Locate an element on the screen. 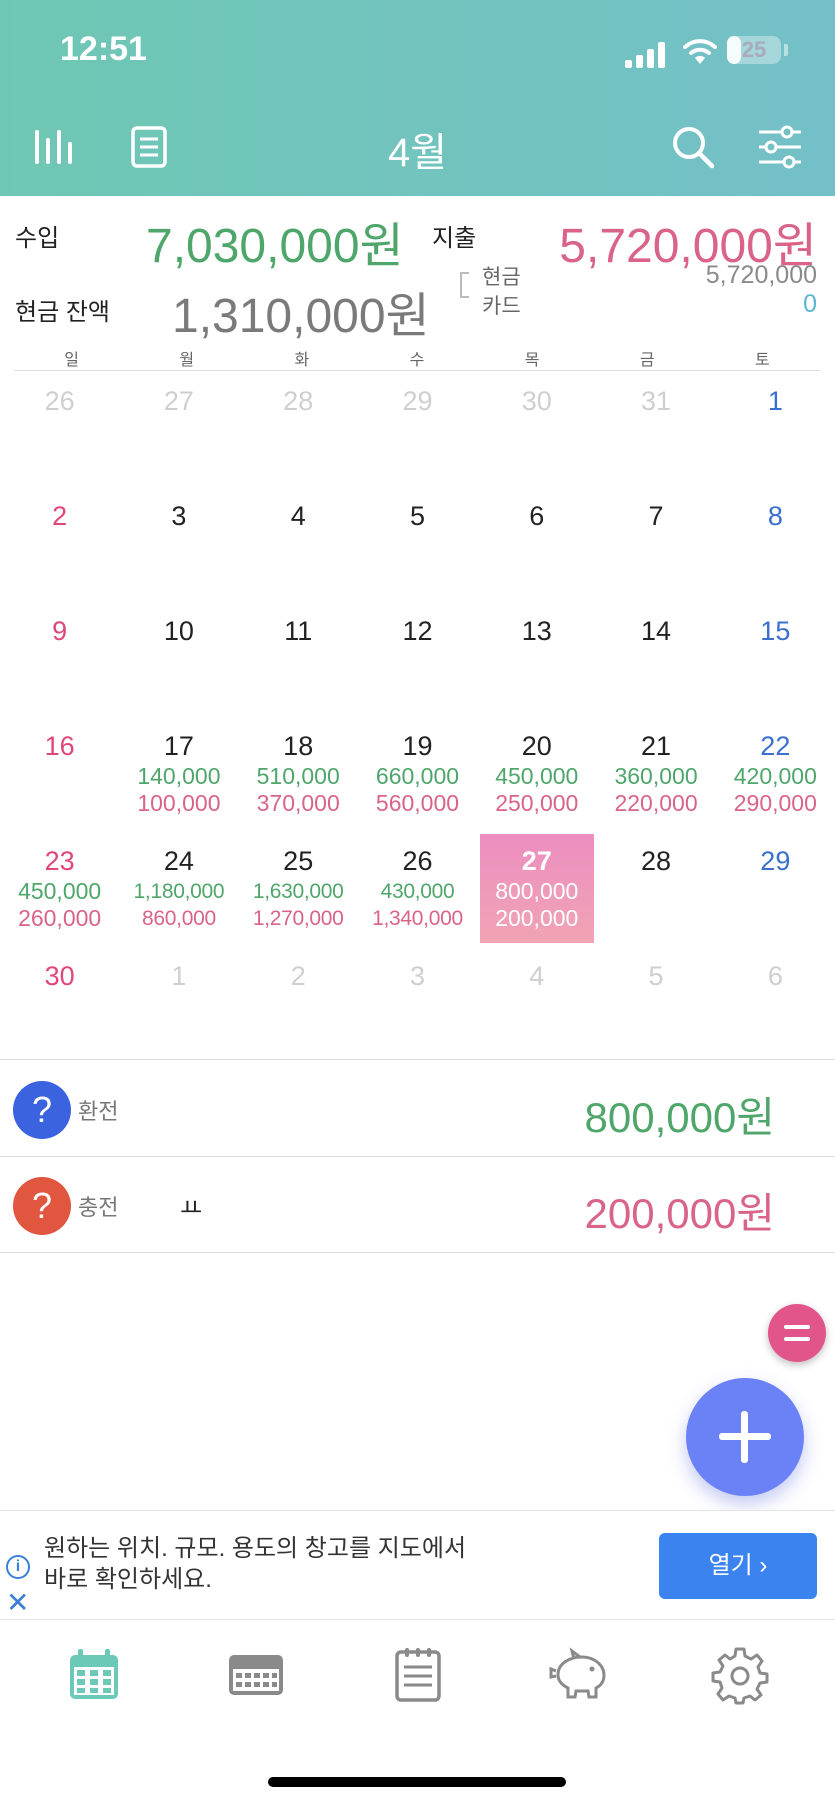 The image size is (835, 1809). battery-icon: 25 is located at coordinates (754, 50).